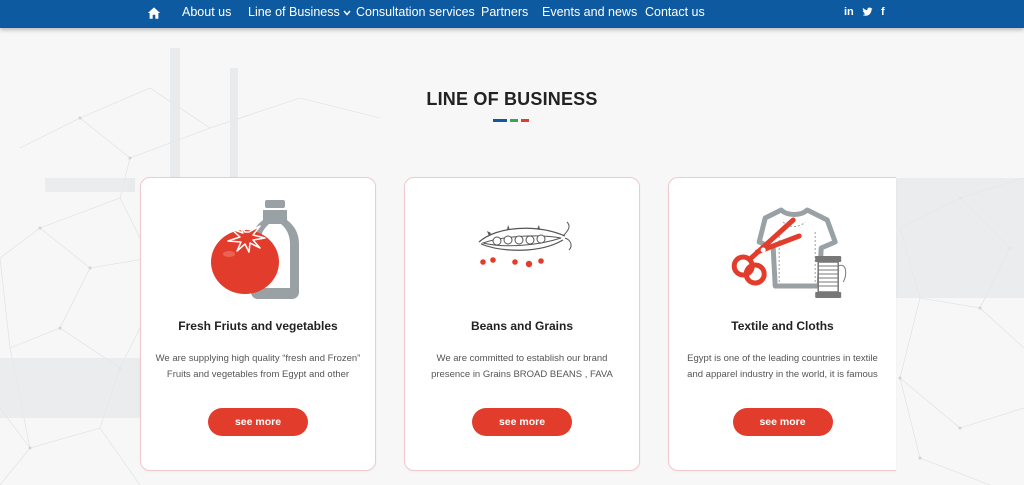 The image size is (1024, 485). Describe the element at coordinates (589, 12) in the screenshot. I see `nav-events-and-news: Events and news` at that location.